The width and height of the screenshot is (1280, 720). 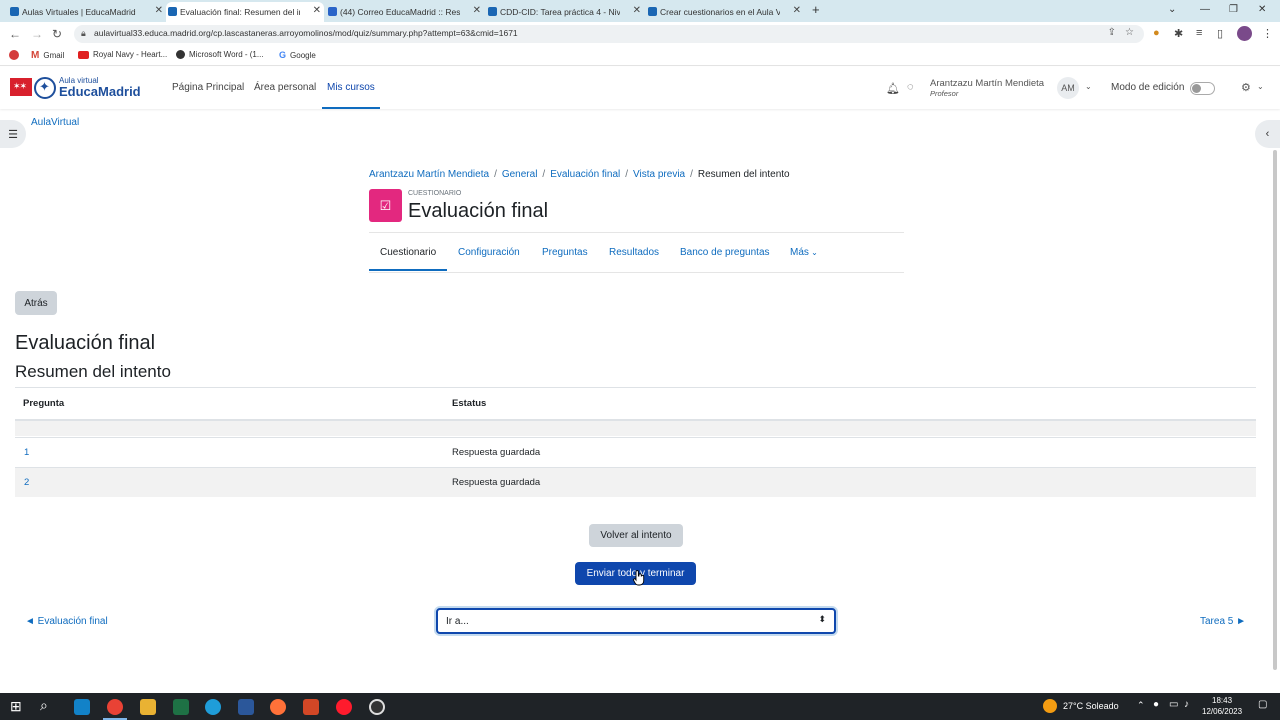 I want to click on nav-active-indicator, so click(x=351, y=108).